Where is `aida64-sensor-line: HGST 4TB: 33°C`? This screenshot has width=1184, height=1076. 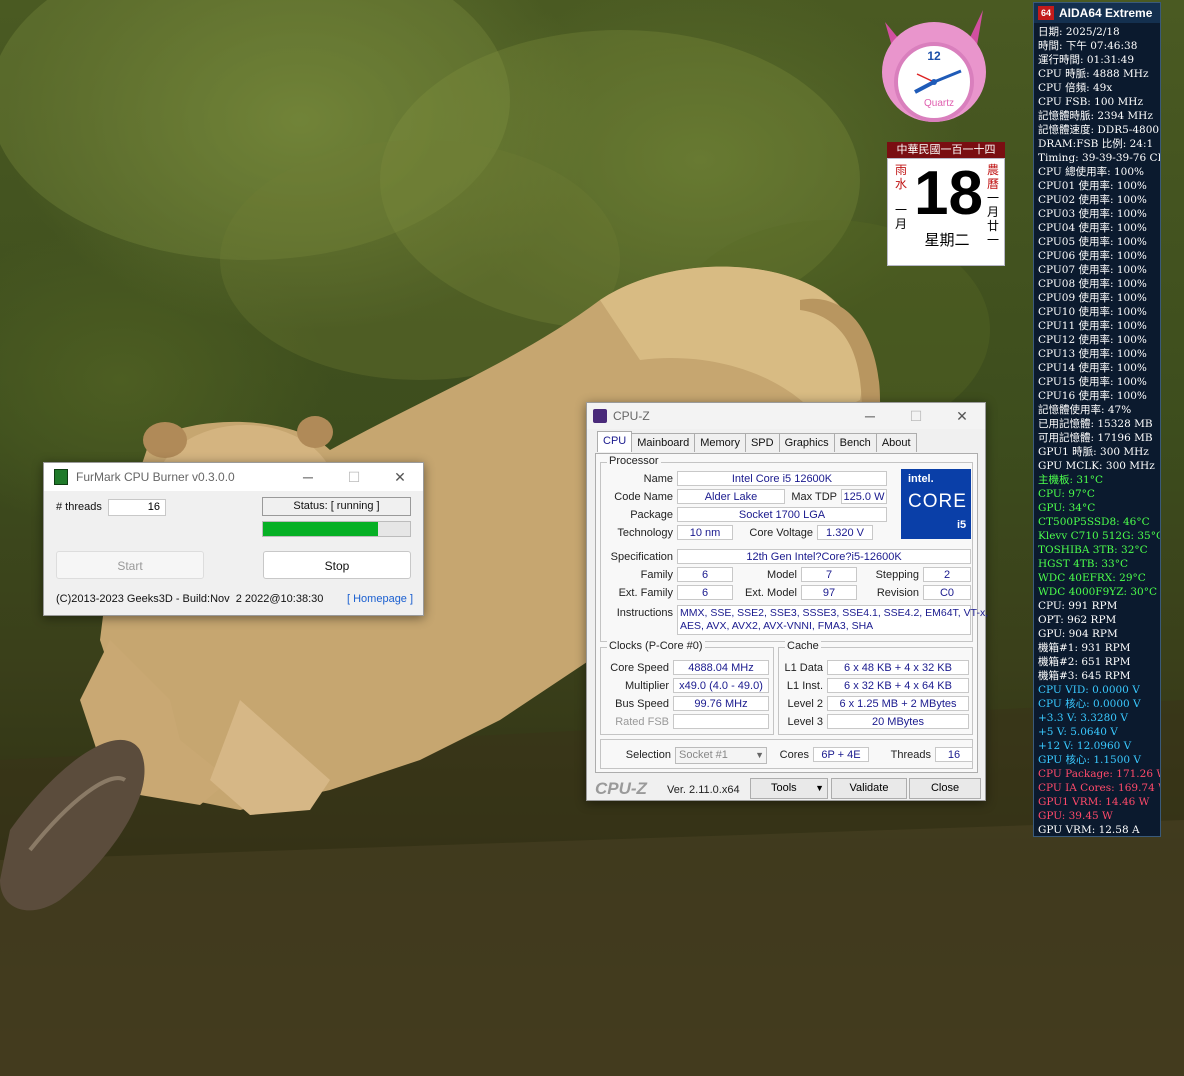
aida64-sensor-line: HGST 4TB: 33°C is located at coordinates (1083, 564).